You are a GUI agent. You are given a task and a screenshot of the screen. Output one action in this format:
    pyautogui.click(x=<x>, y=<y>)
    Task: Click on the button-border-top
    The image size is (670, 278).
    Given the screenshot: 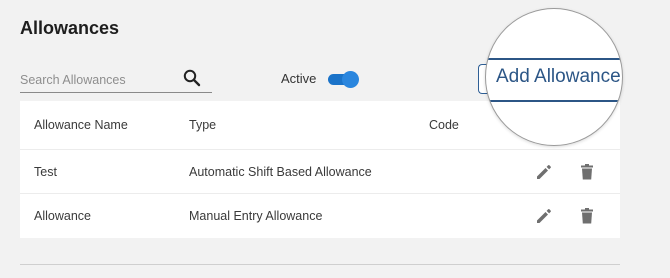 What is the action you would take?
    pyautogui.click(x=554, y=59)
    